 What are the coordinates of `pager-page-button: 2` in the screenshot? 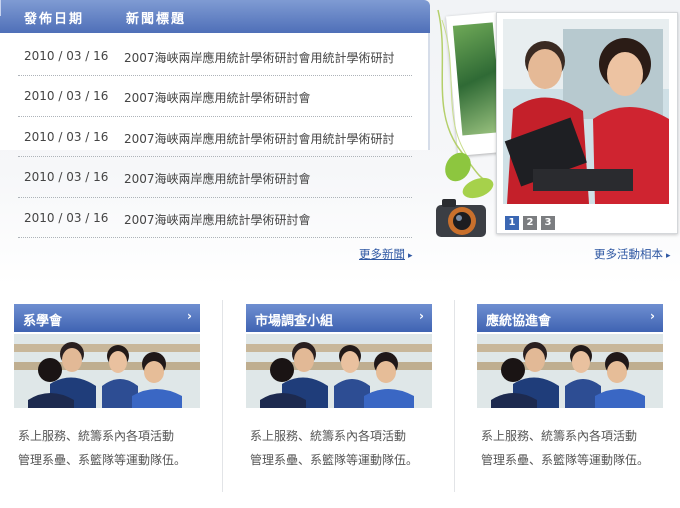 It's located at (530, 223).